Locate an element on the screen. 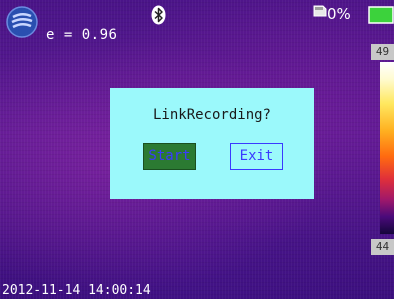  menu-logo-icon is located at coordinates (22, 22).